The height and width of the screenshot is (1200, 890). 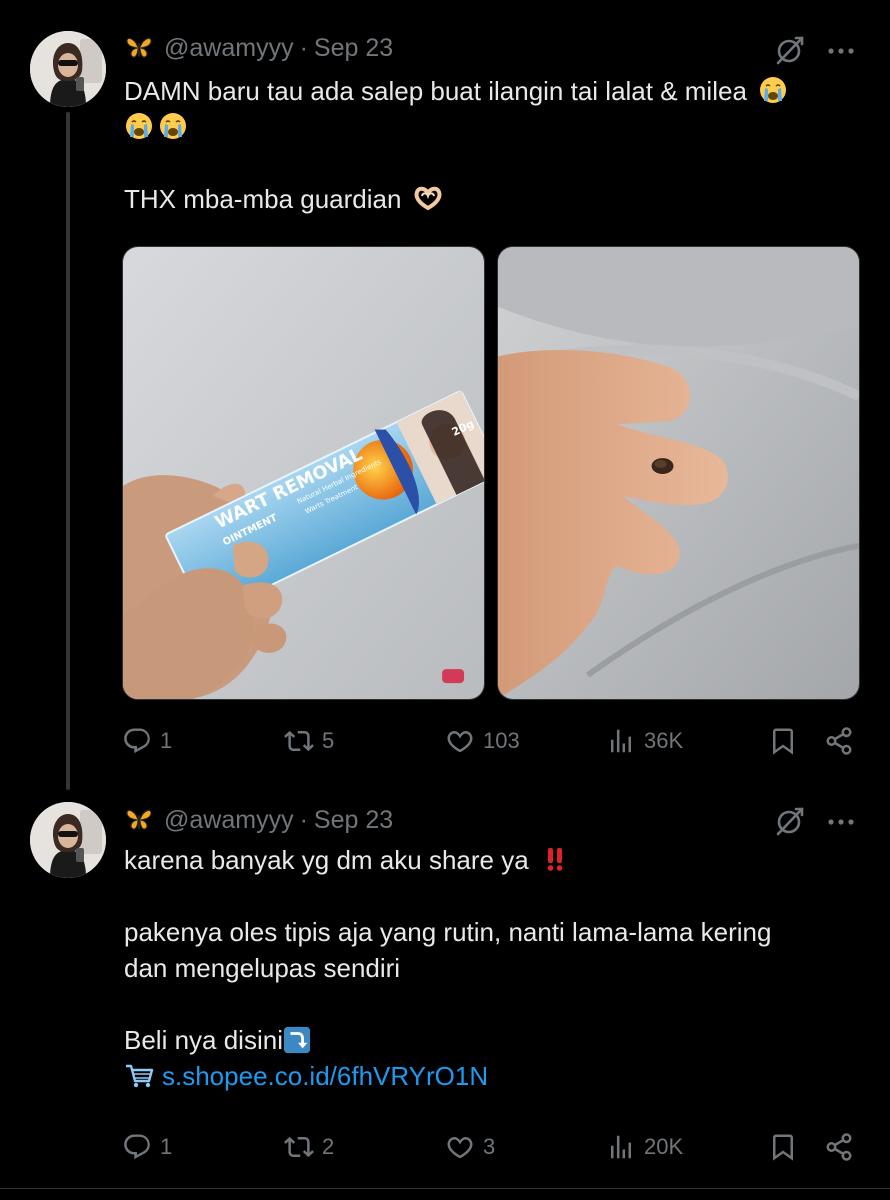 I want to click on like-count: 3, so click(x=489, y=1146).